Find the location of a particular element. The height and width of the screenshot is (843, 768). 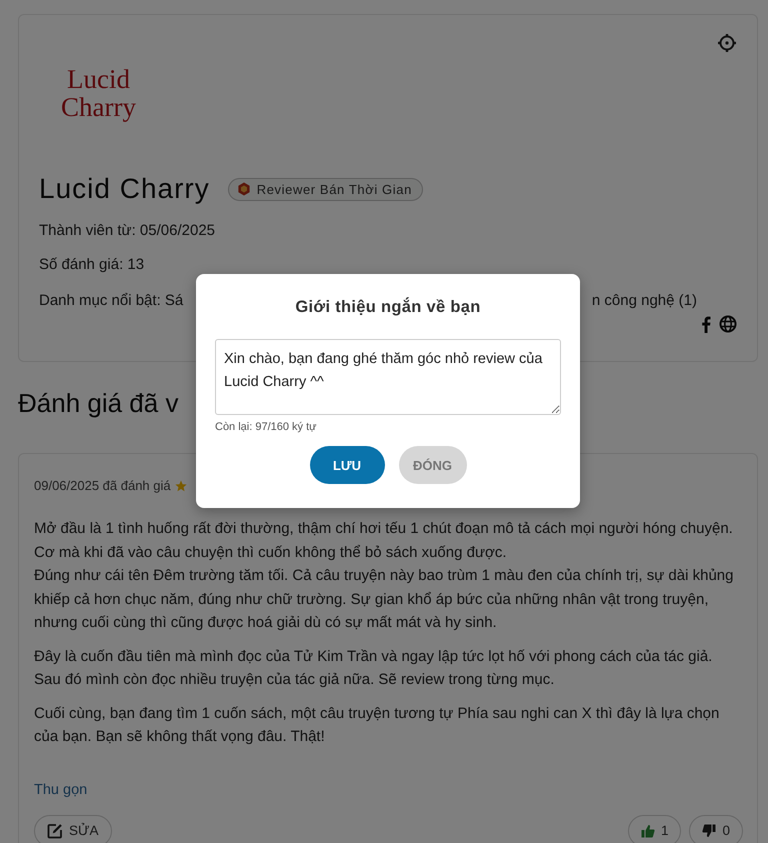

star-icon is located at coordinates (180, 486).